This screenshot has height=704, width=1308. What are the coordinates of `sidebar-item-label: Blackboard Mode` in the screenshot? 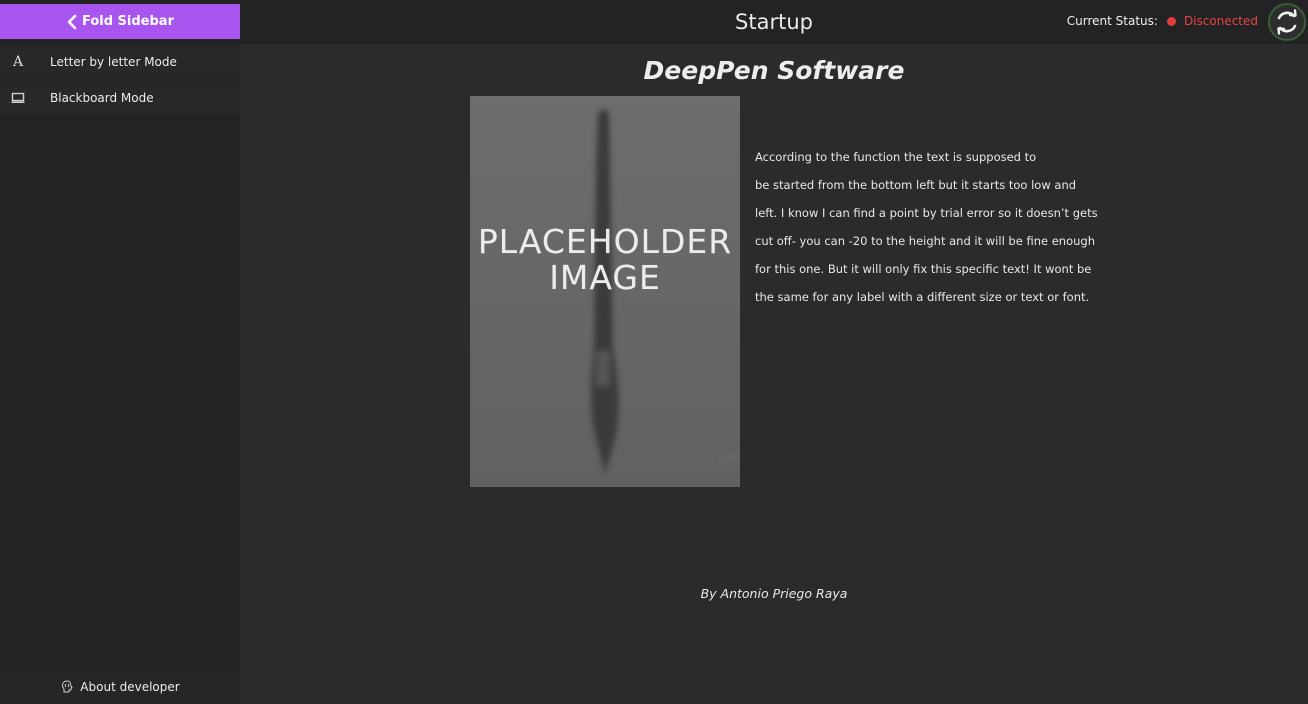 It's located at (102, 98).